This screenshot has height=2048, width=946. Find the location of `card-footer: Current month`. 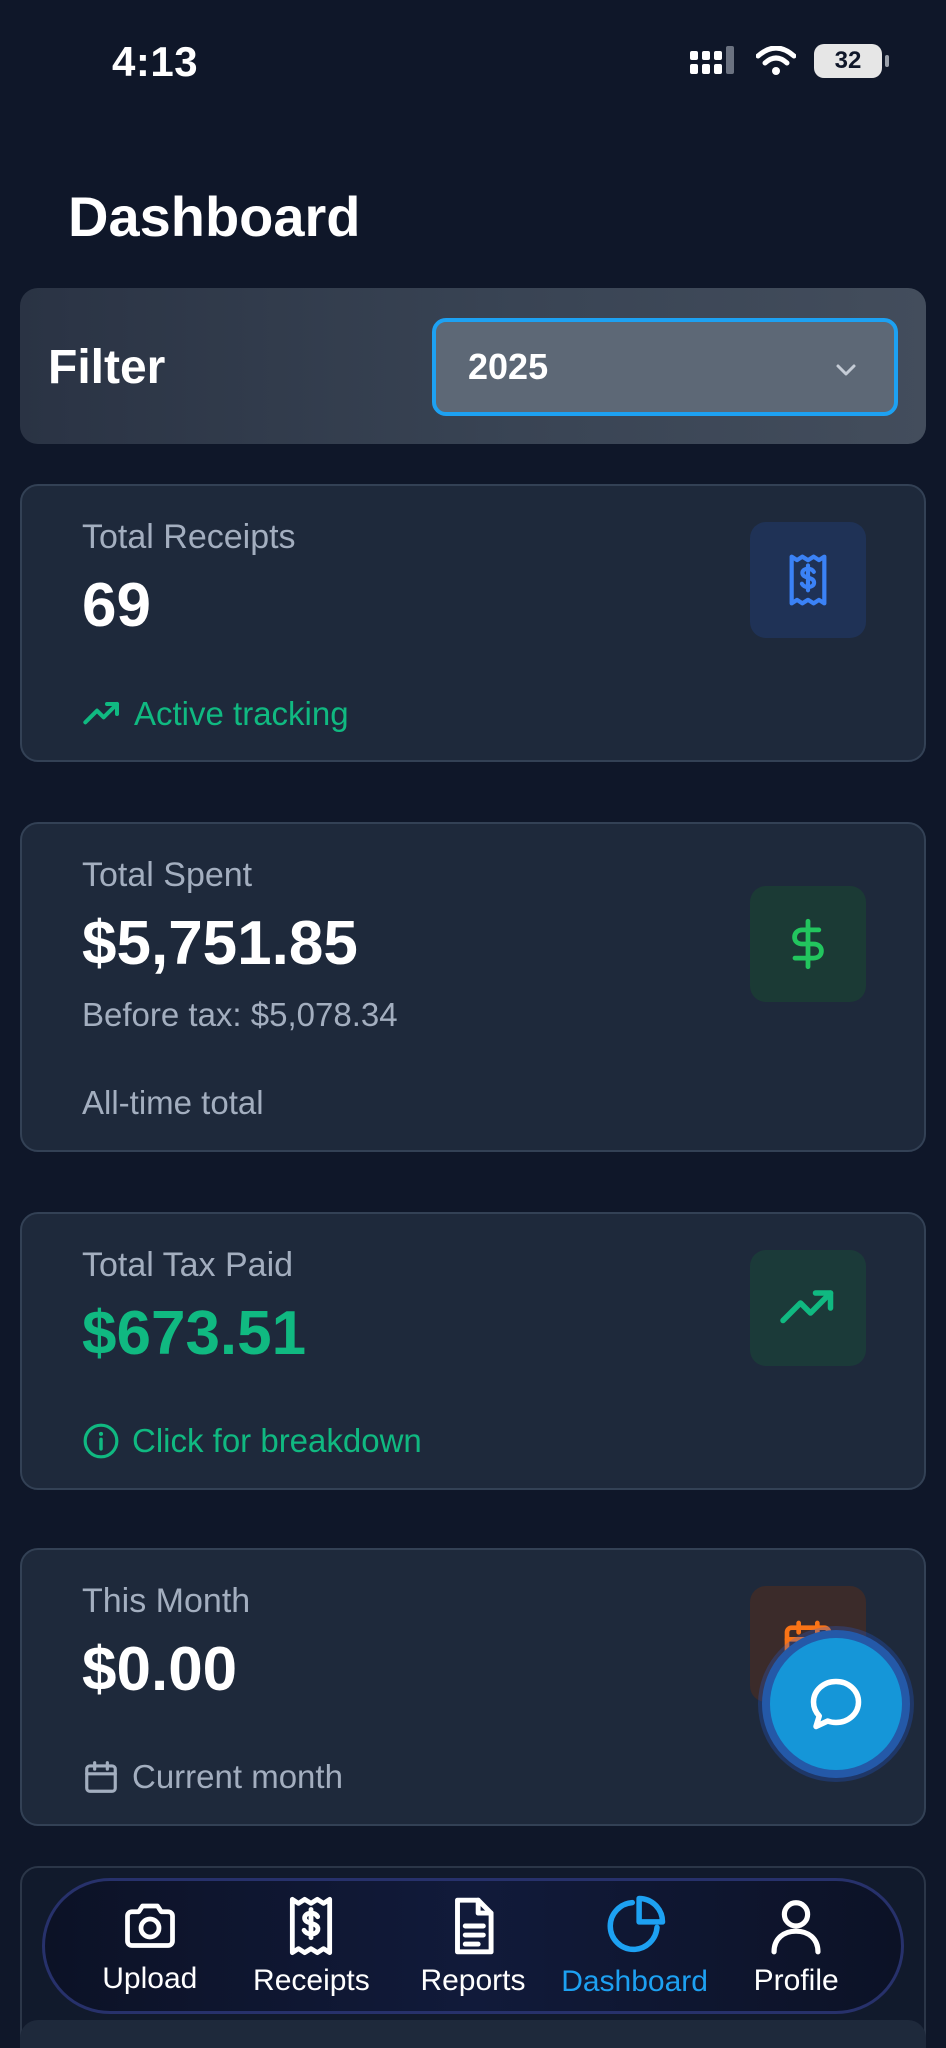

card-footer: Current month is located at coordinates (212, 1777).